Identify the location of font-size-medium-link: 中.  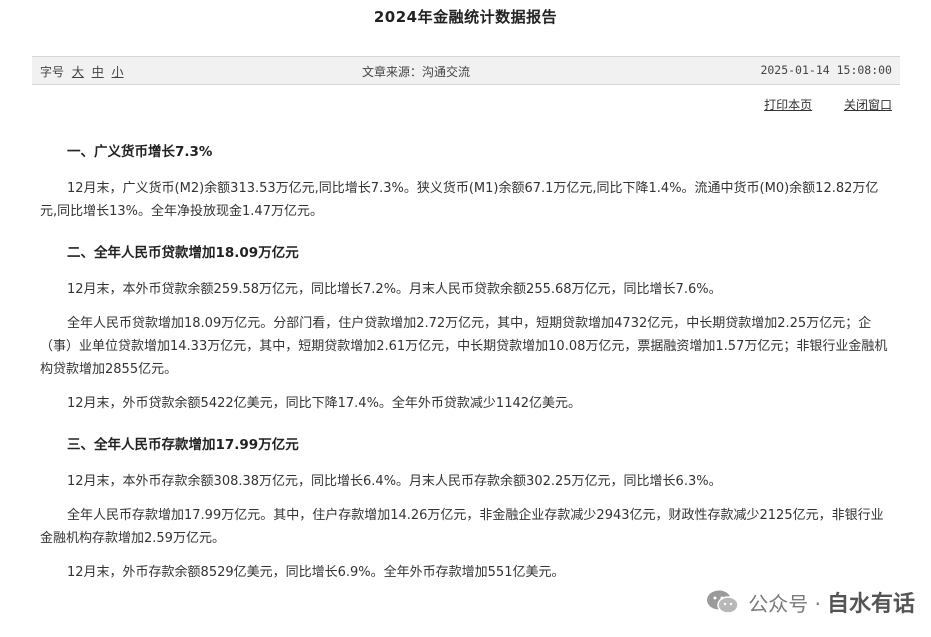
(98, 72).